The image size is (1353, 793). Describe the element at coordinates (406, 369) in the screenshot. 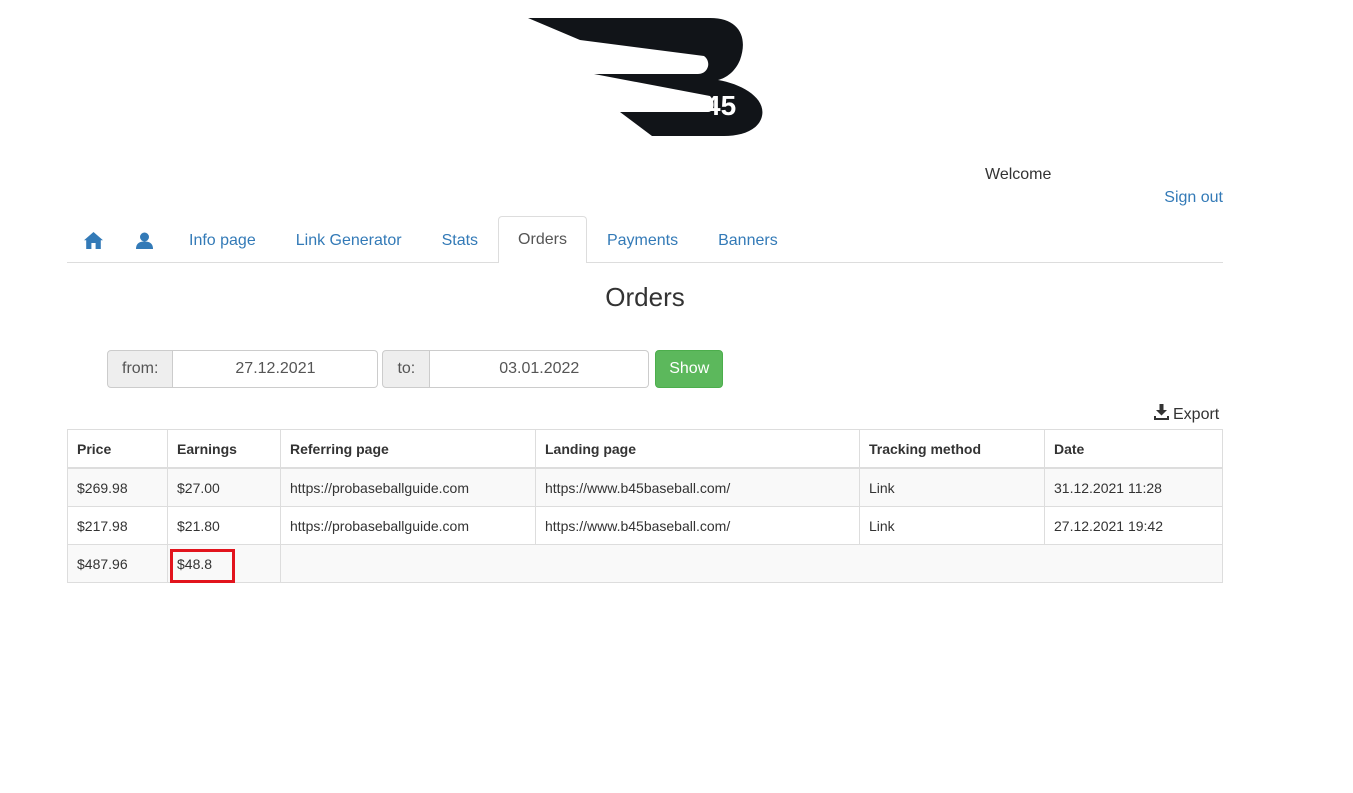

I see `to-label: to:` at that location.